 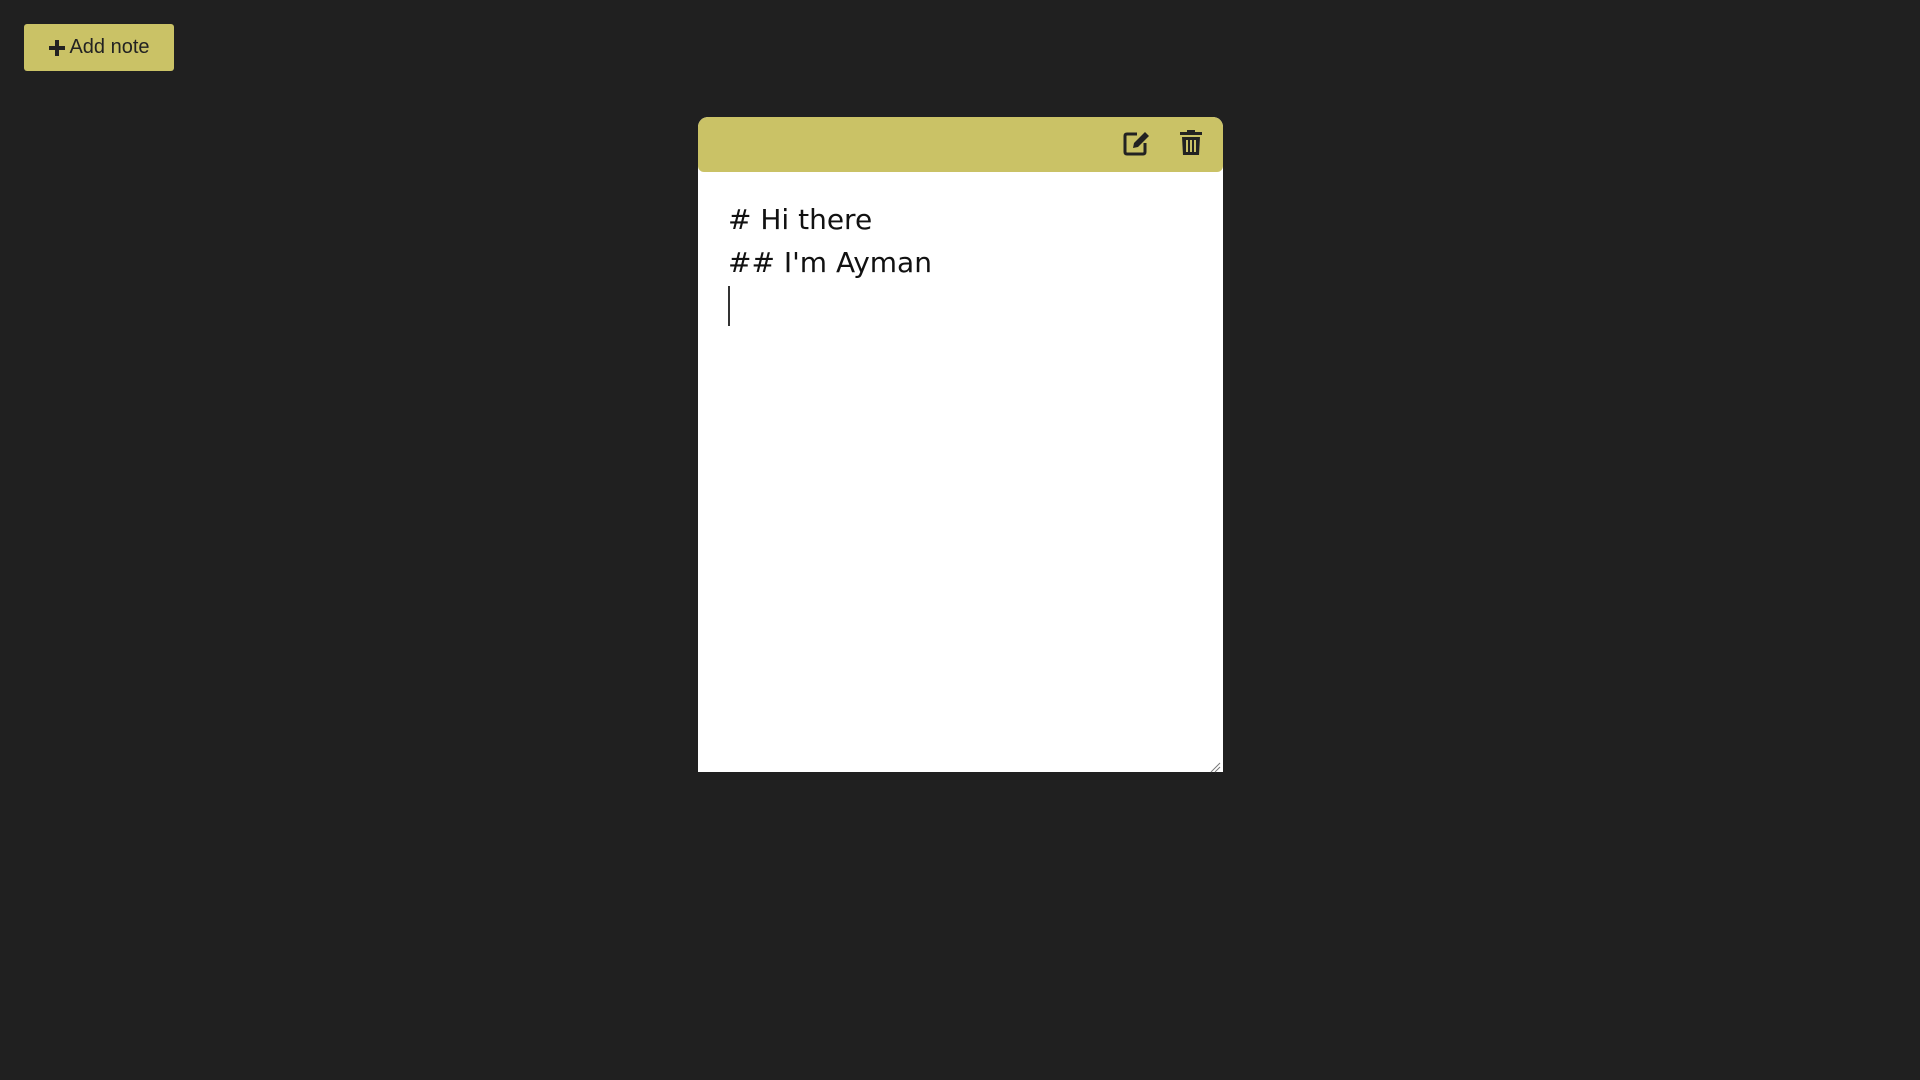 I want to click on trash-icon, so click(x=1191, y=144).